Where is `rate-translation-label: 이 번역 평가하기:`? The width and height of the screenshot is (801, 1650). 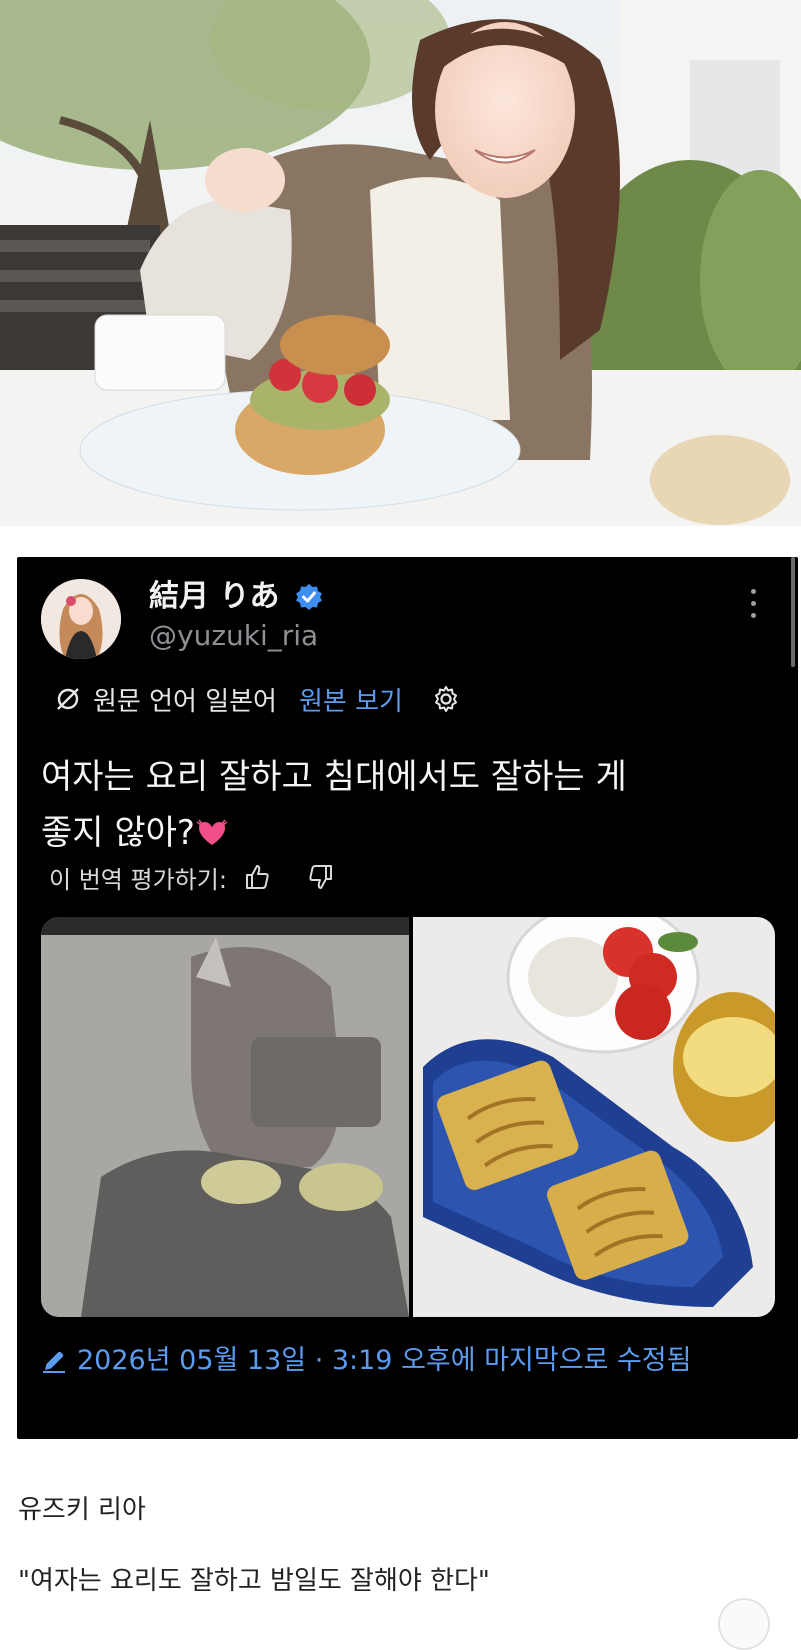 rate-translation-label: 이 번역 평가하기: is located at coordinates (138, 879).